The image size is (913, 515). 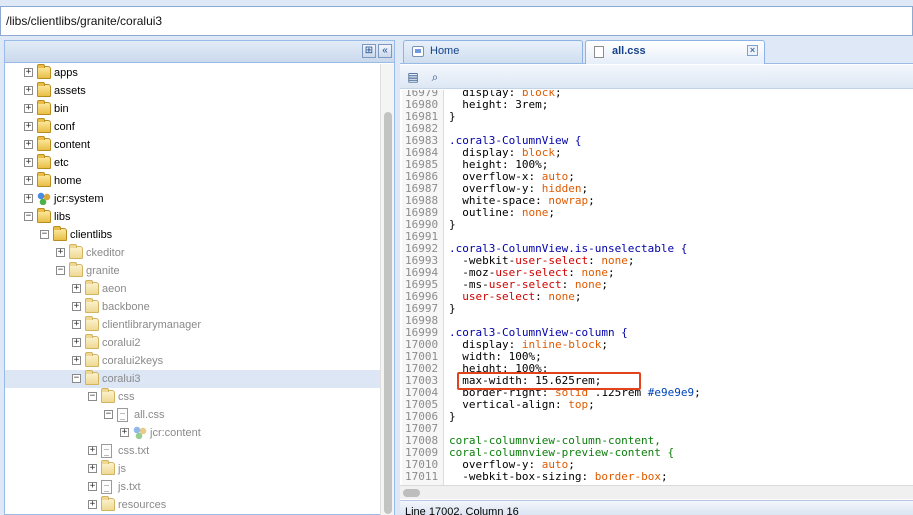 What do you see at coordinates (656, 297) in the screenshot?
I see `code-line: 16996 user-select: none;` at bounding box center [656, 297].